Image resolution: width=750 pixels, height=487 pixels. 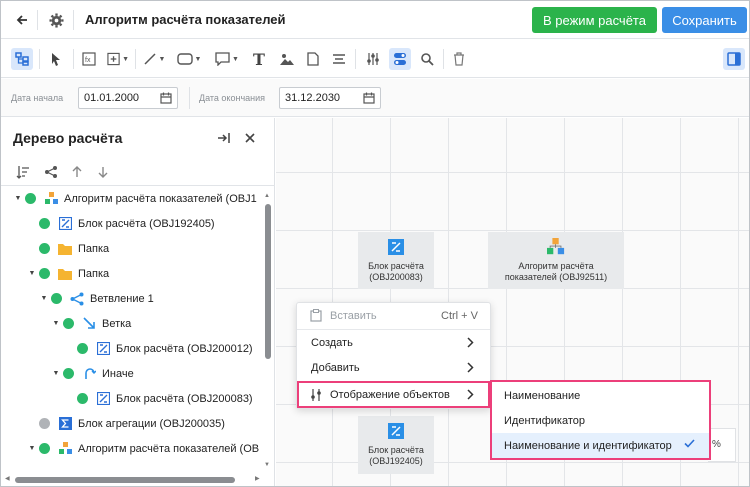 I want to click on tree-item: ▼ Ветвление 1, so click(x=96, y=298).